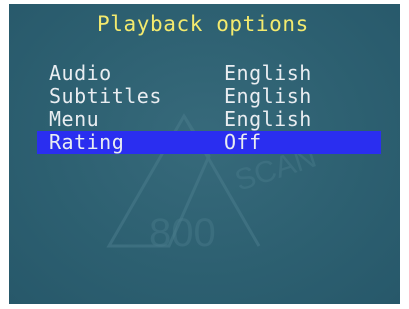 This screenshot has width=409, height=309. What do you see at coordinates (209, 119) in the screenshot?
I see `menu-item-menu: Menu English` at bounding box center [209, 119].